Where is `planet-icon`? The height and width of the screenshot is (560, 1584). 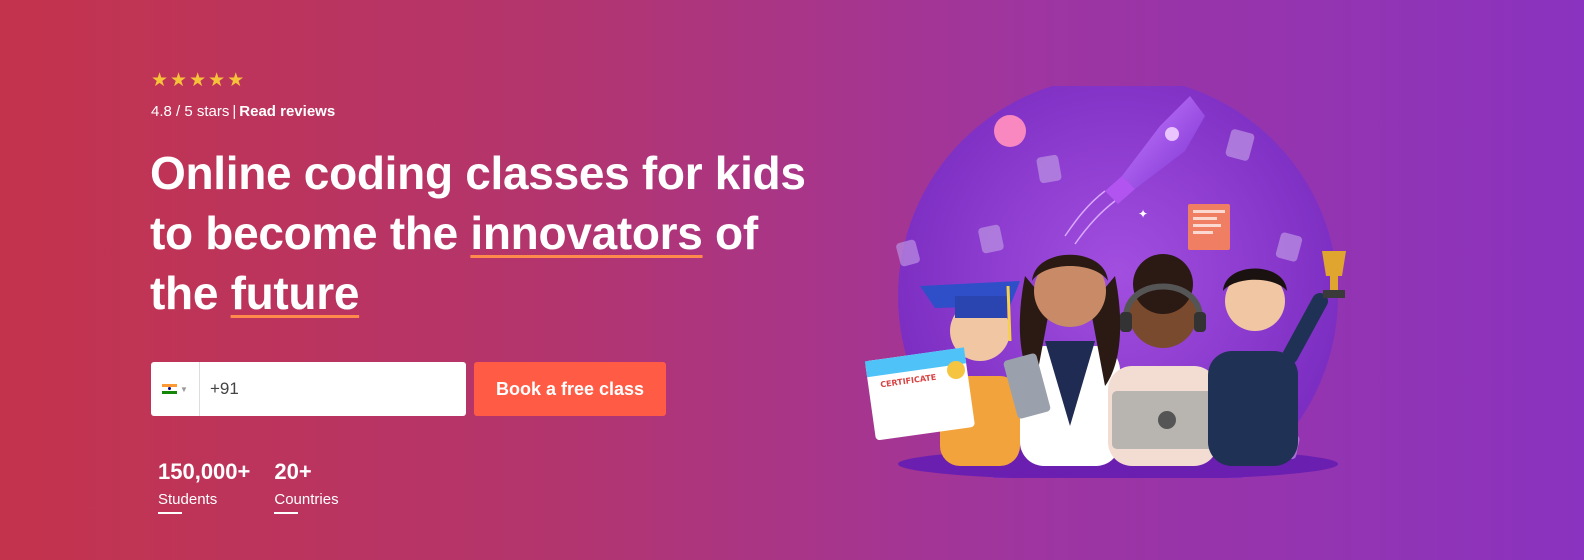 planet-icon is located at coordinates (1010, 131).